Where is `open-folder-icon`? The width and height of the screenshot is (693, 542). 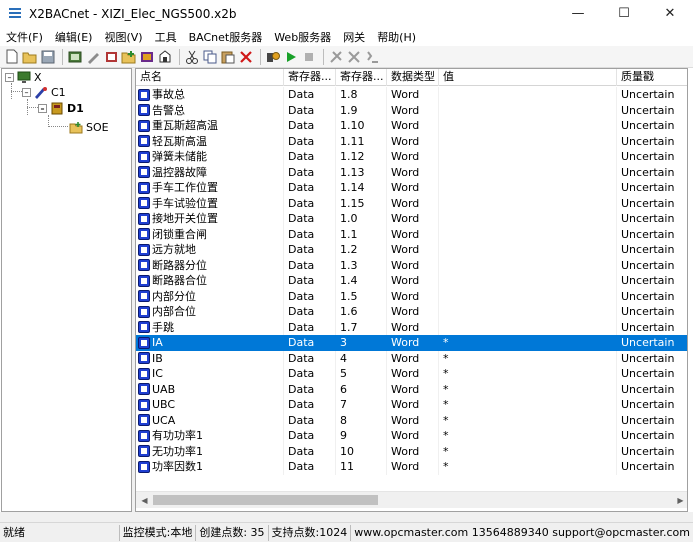
open-folder-icon is located at coordinates (30, 57).